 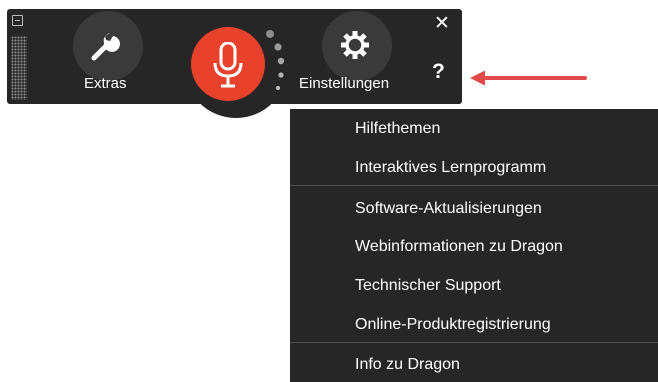 What do you see at coordinates (528, 78) in the screenshot?
I see `annotation-arrow` at bounding box center [528, 78].